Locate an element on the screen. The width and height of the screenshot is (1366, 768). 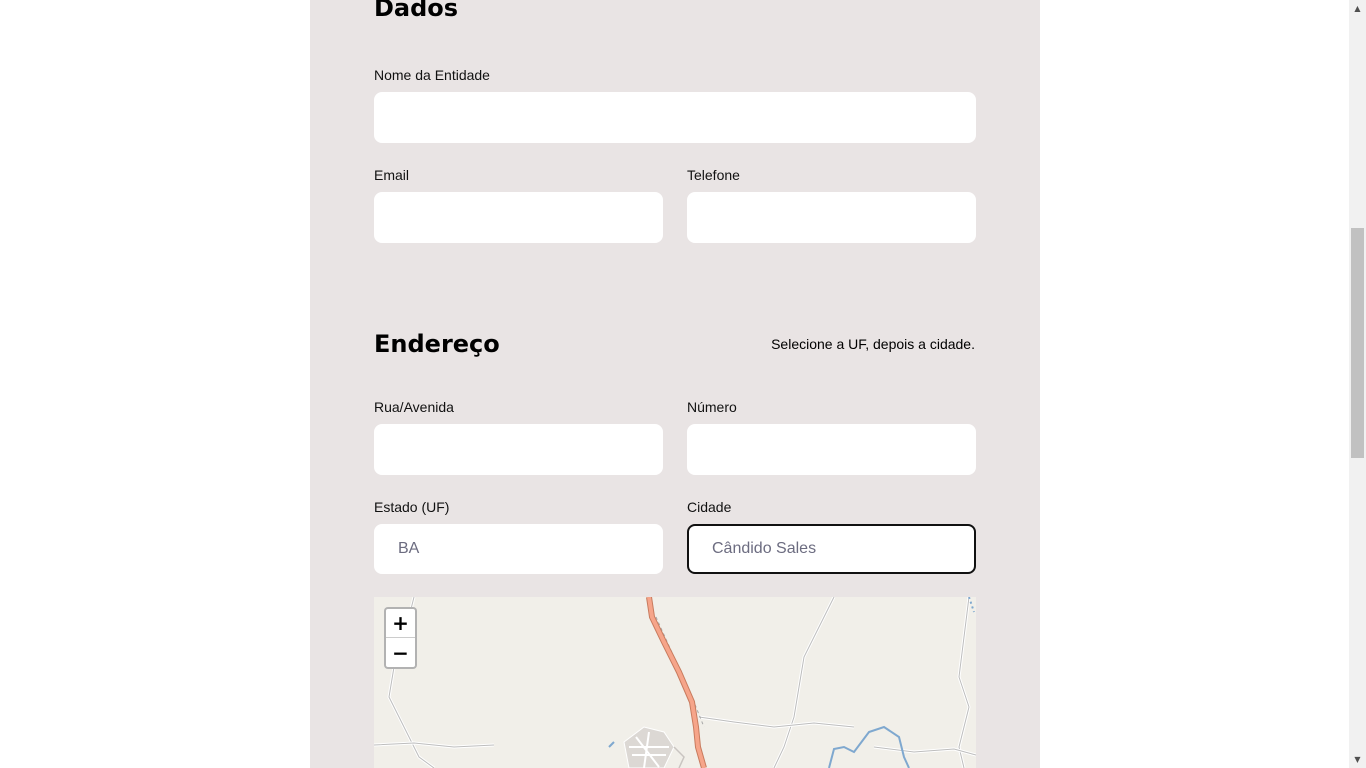
telefone-input is located at coordinates (831, 217).